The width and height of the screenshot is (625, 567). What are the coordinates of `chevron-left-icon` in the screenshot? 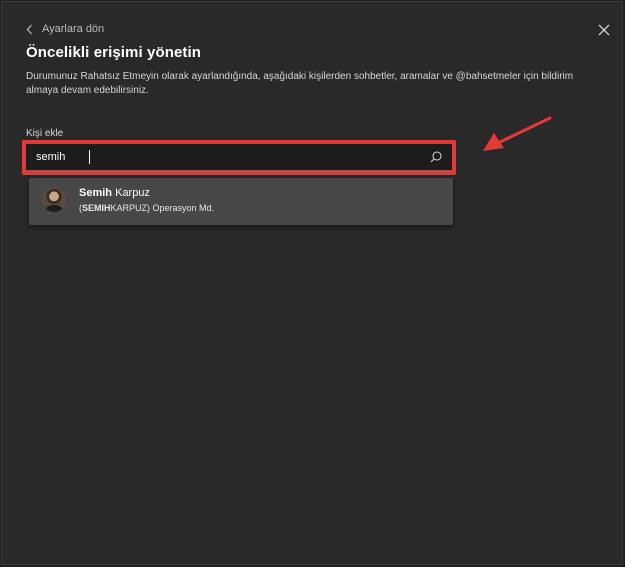 It's located at (29, 29).